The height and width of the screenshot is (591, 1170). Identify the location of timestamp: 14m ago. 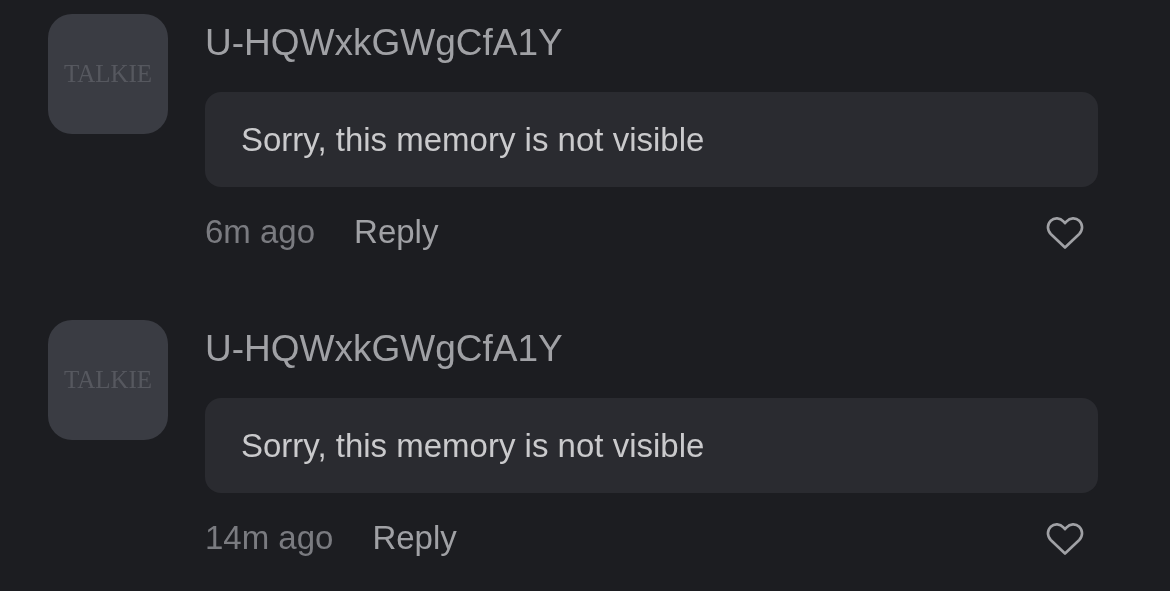
(269, 538).